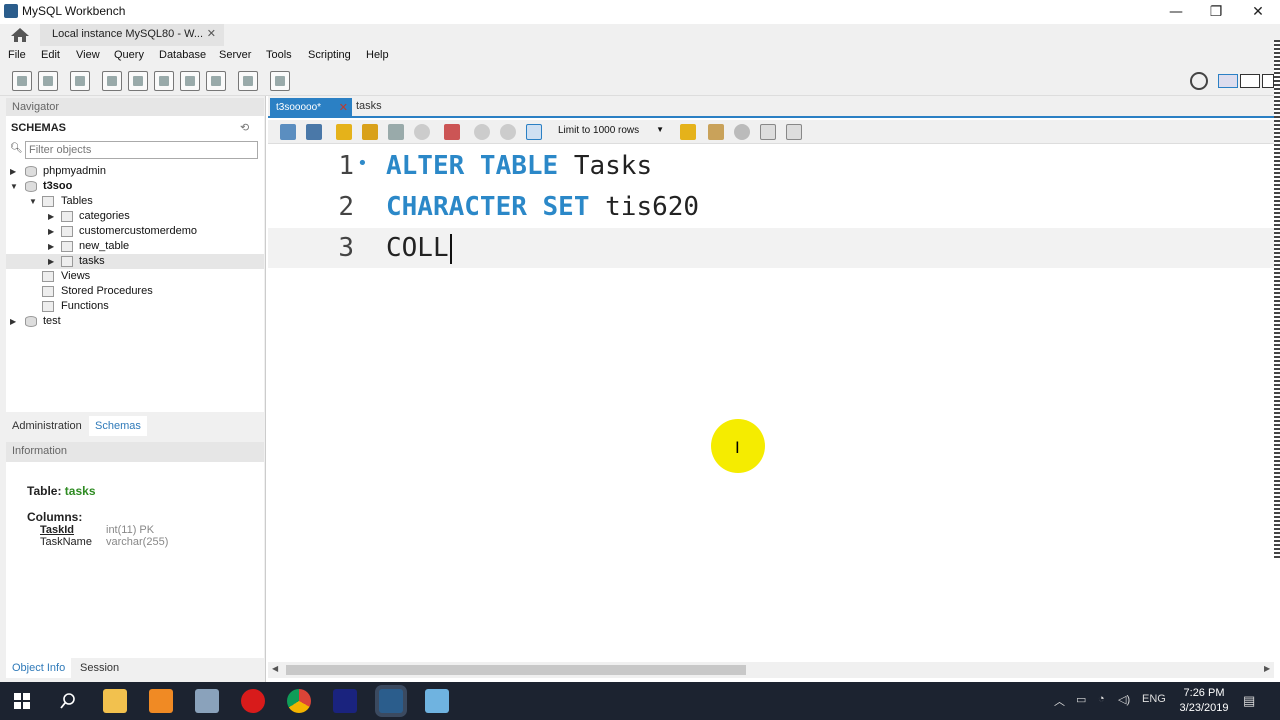  What do you see at coordinates (48, 81) in the screenshot?
I see `open-sql-script-icon` at bounding box center [48, 81].